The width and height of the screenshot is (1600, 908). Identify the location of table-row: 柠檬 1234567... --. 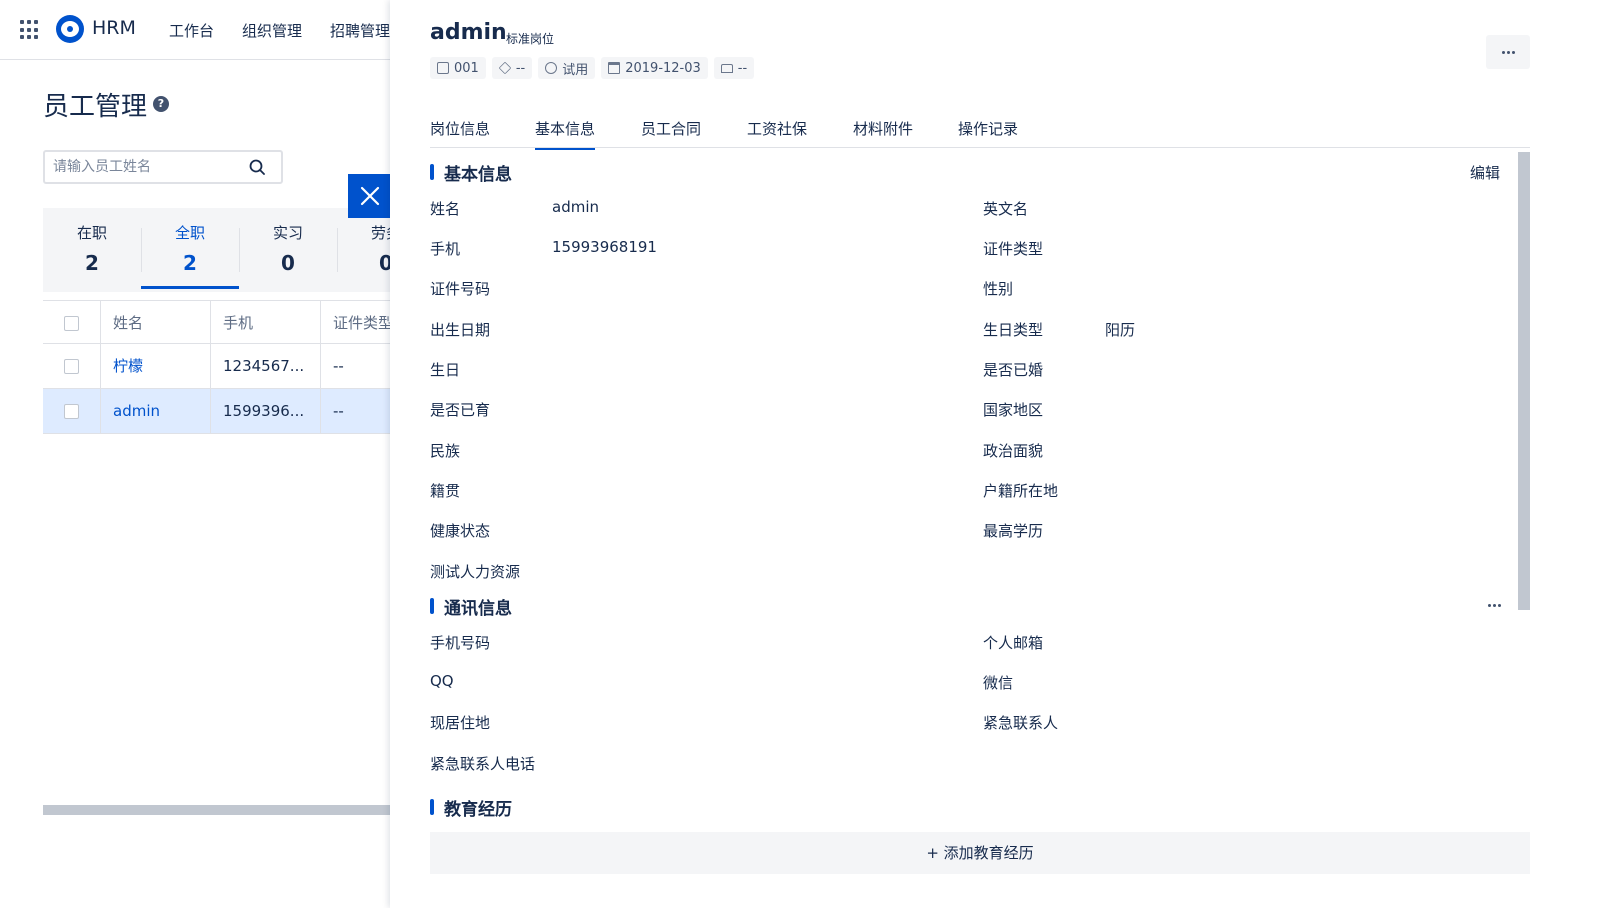
(221, 366).